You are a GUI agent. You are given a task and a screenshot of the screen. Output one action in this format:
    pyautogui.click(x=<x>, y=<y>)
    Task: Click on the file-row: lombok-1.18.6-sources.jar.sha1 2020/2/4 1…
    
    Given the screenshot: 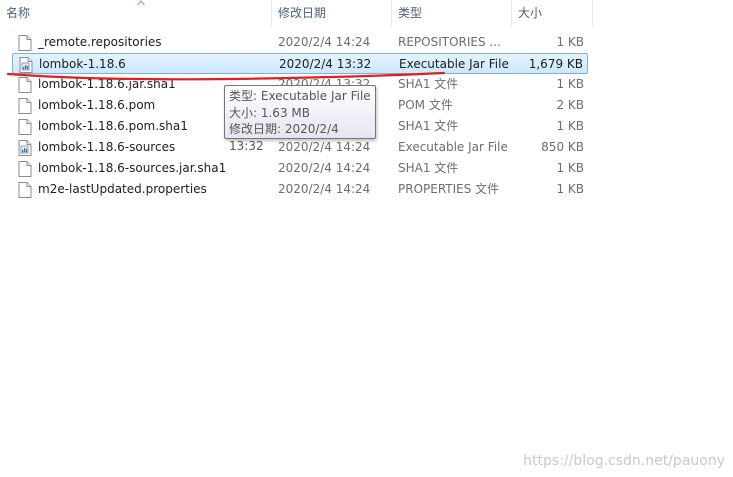 What is the action you would take?
    pyautogui.click(x=300, y=168)
    